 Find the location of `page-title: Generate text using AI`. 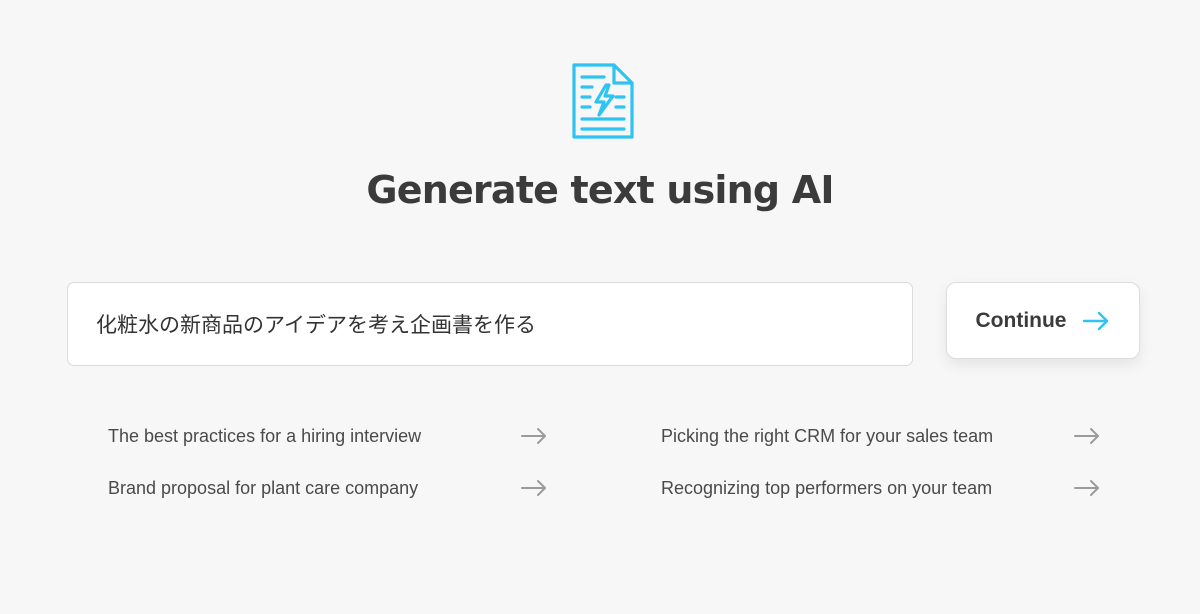

page-title: Generate text using AI is located at coordinates (600, 190).